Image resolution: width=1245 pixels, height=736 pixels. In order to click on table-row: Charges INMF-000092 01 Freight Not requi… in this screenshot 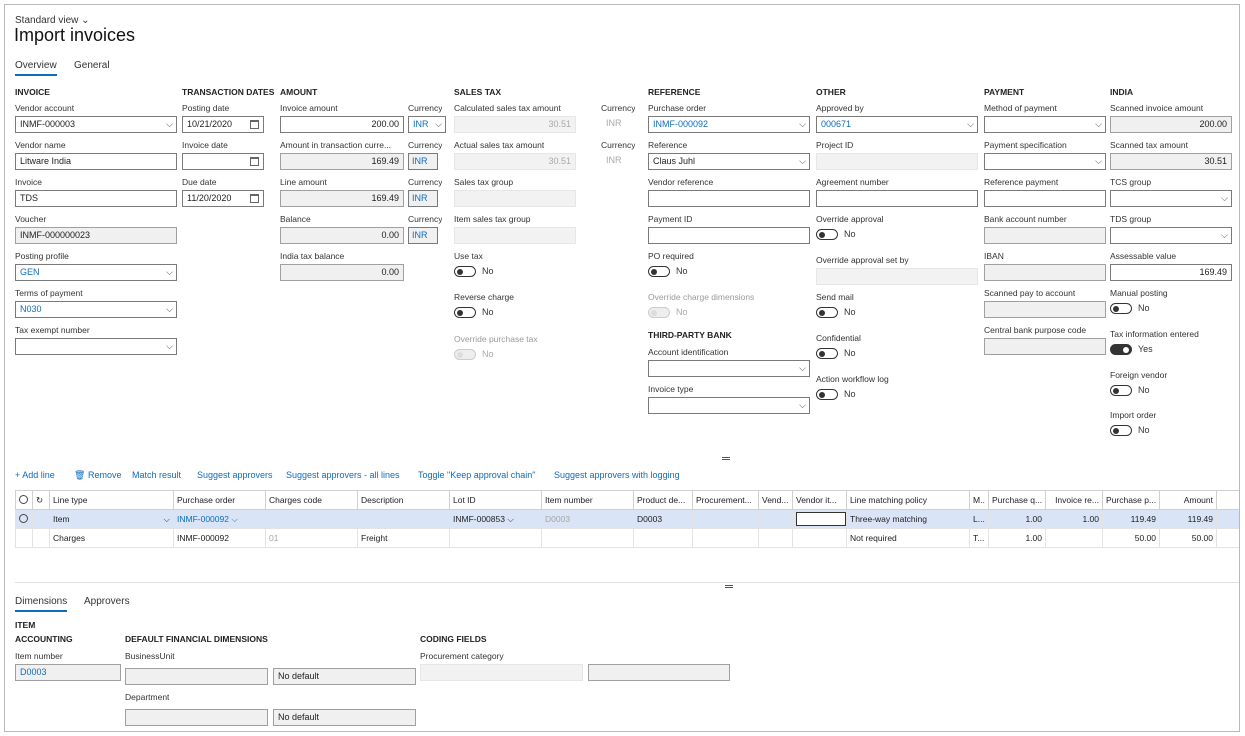, I will do `click(627, 538)`.